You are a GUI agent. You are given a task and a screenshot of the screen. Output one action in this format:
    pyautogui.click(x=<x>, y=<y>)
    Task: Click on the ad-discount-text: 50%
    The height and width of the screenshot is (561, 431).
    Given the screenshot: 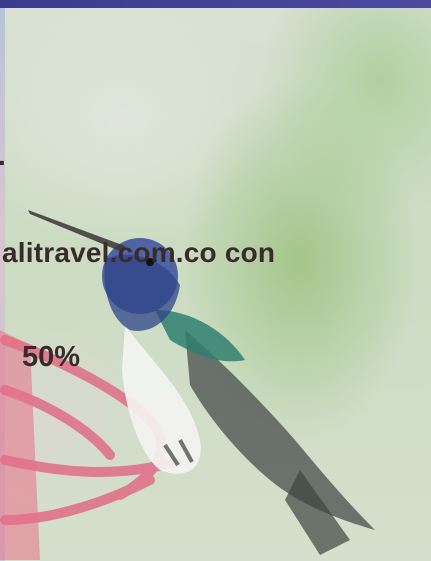 What is the action you would take?
    pyautogui.click(x=51, y=357)
    